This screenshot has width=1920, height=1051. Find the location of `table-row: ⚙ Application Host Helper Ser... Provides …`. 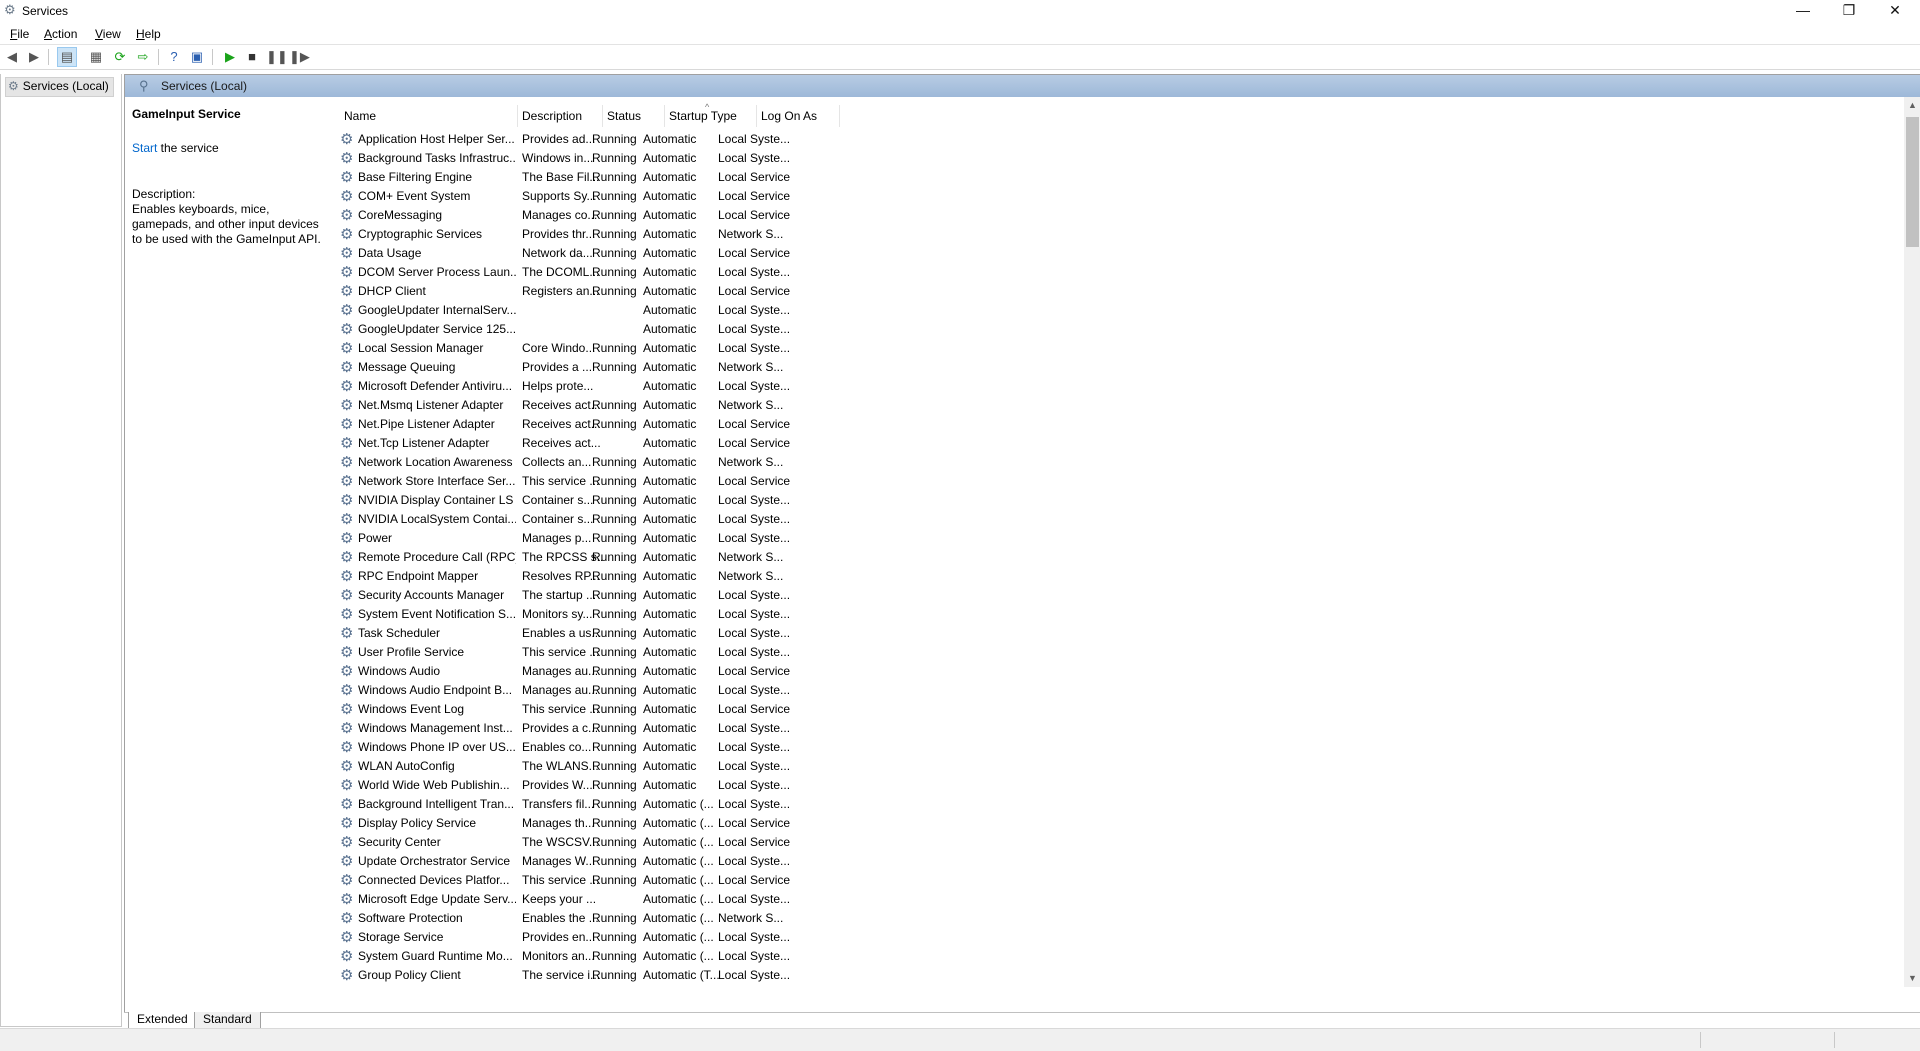

table-row: ⚙ Application Host Helper Ser... Provides … is located at coordinates (590, 139).